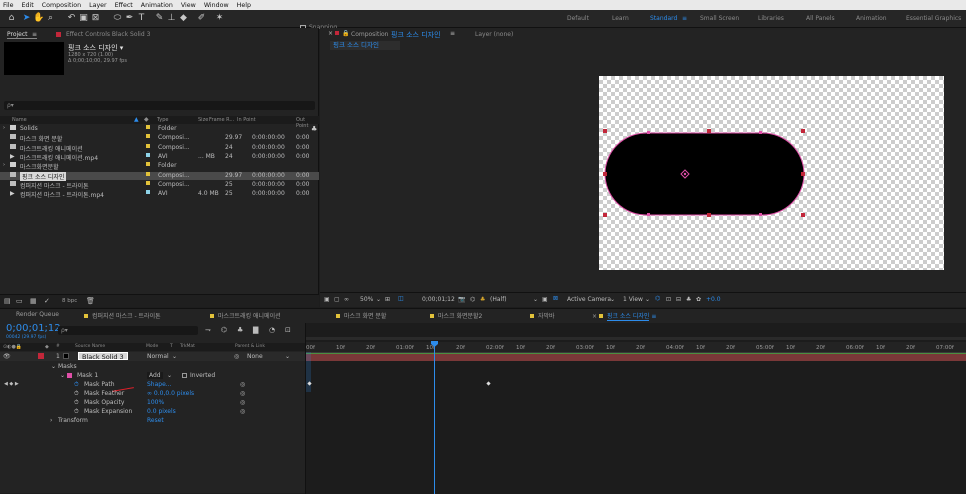 The image size is (966, 494). Describe the element at coordinates (155, 420) in the screenshot. I see `transform-reset-link: Reset` at that location.